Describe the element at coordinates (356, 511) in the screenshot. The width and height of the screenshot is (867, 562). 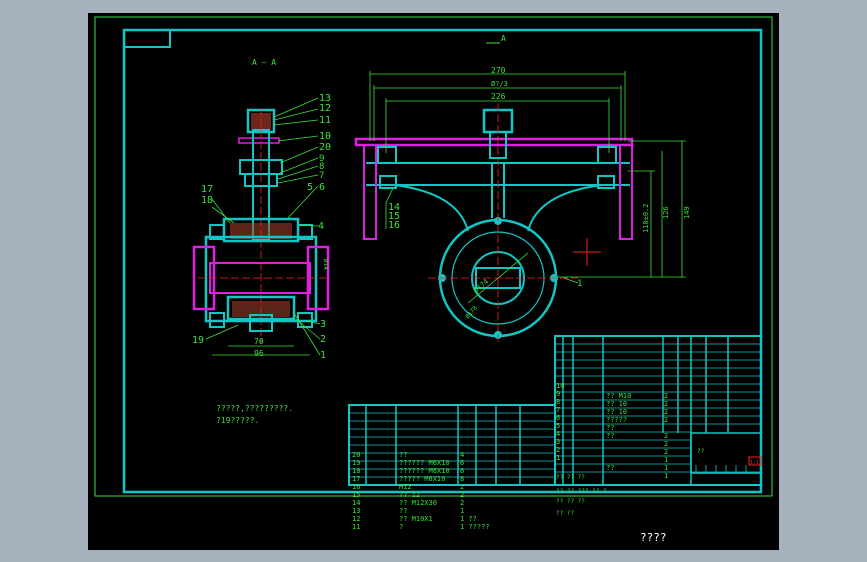
I see `svg-text: 13` at that location.